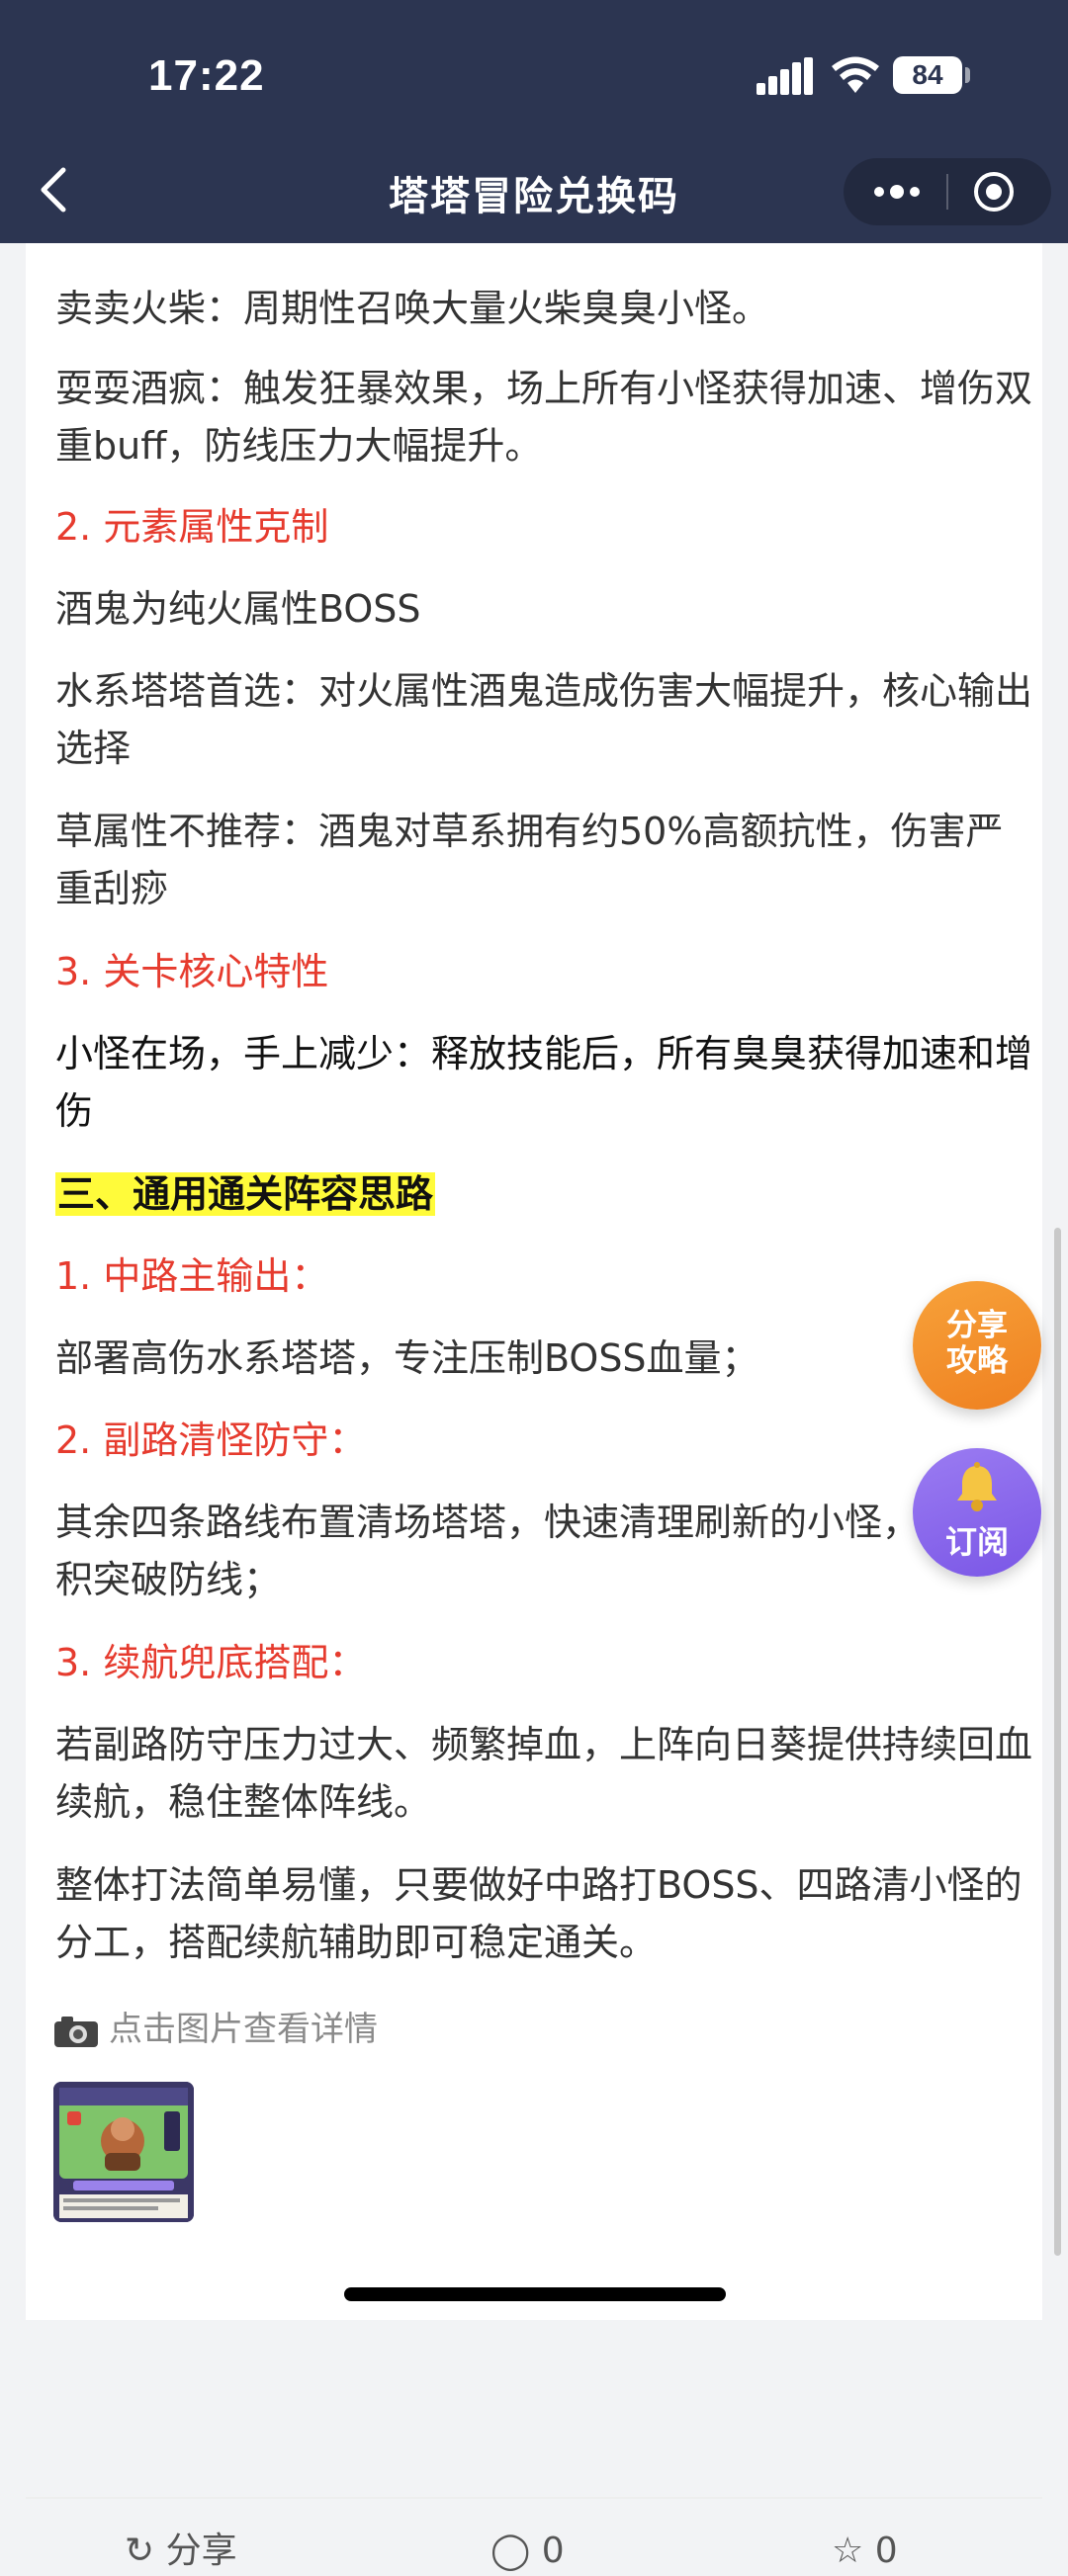  I want to click on home-indicator, so click(535, 2294).